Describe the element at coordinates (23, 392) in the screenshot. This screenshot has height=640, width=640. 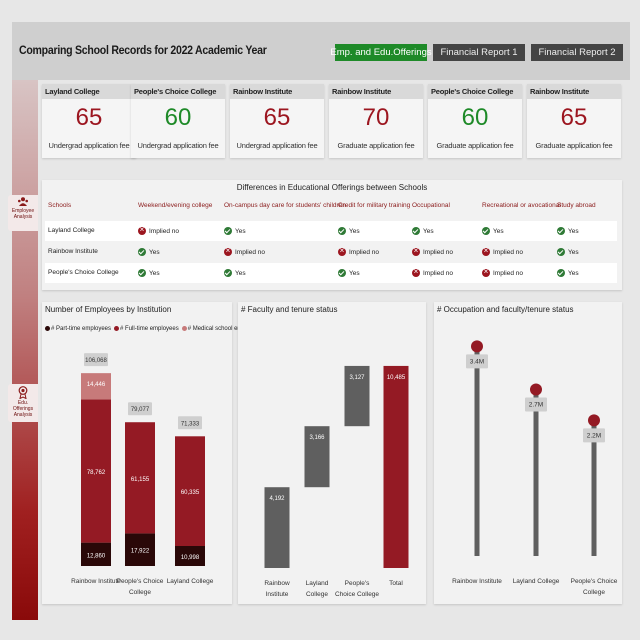
I see `award-icon` at that location.